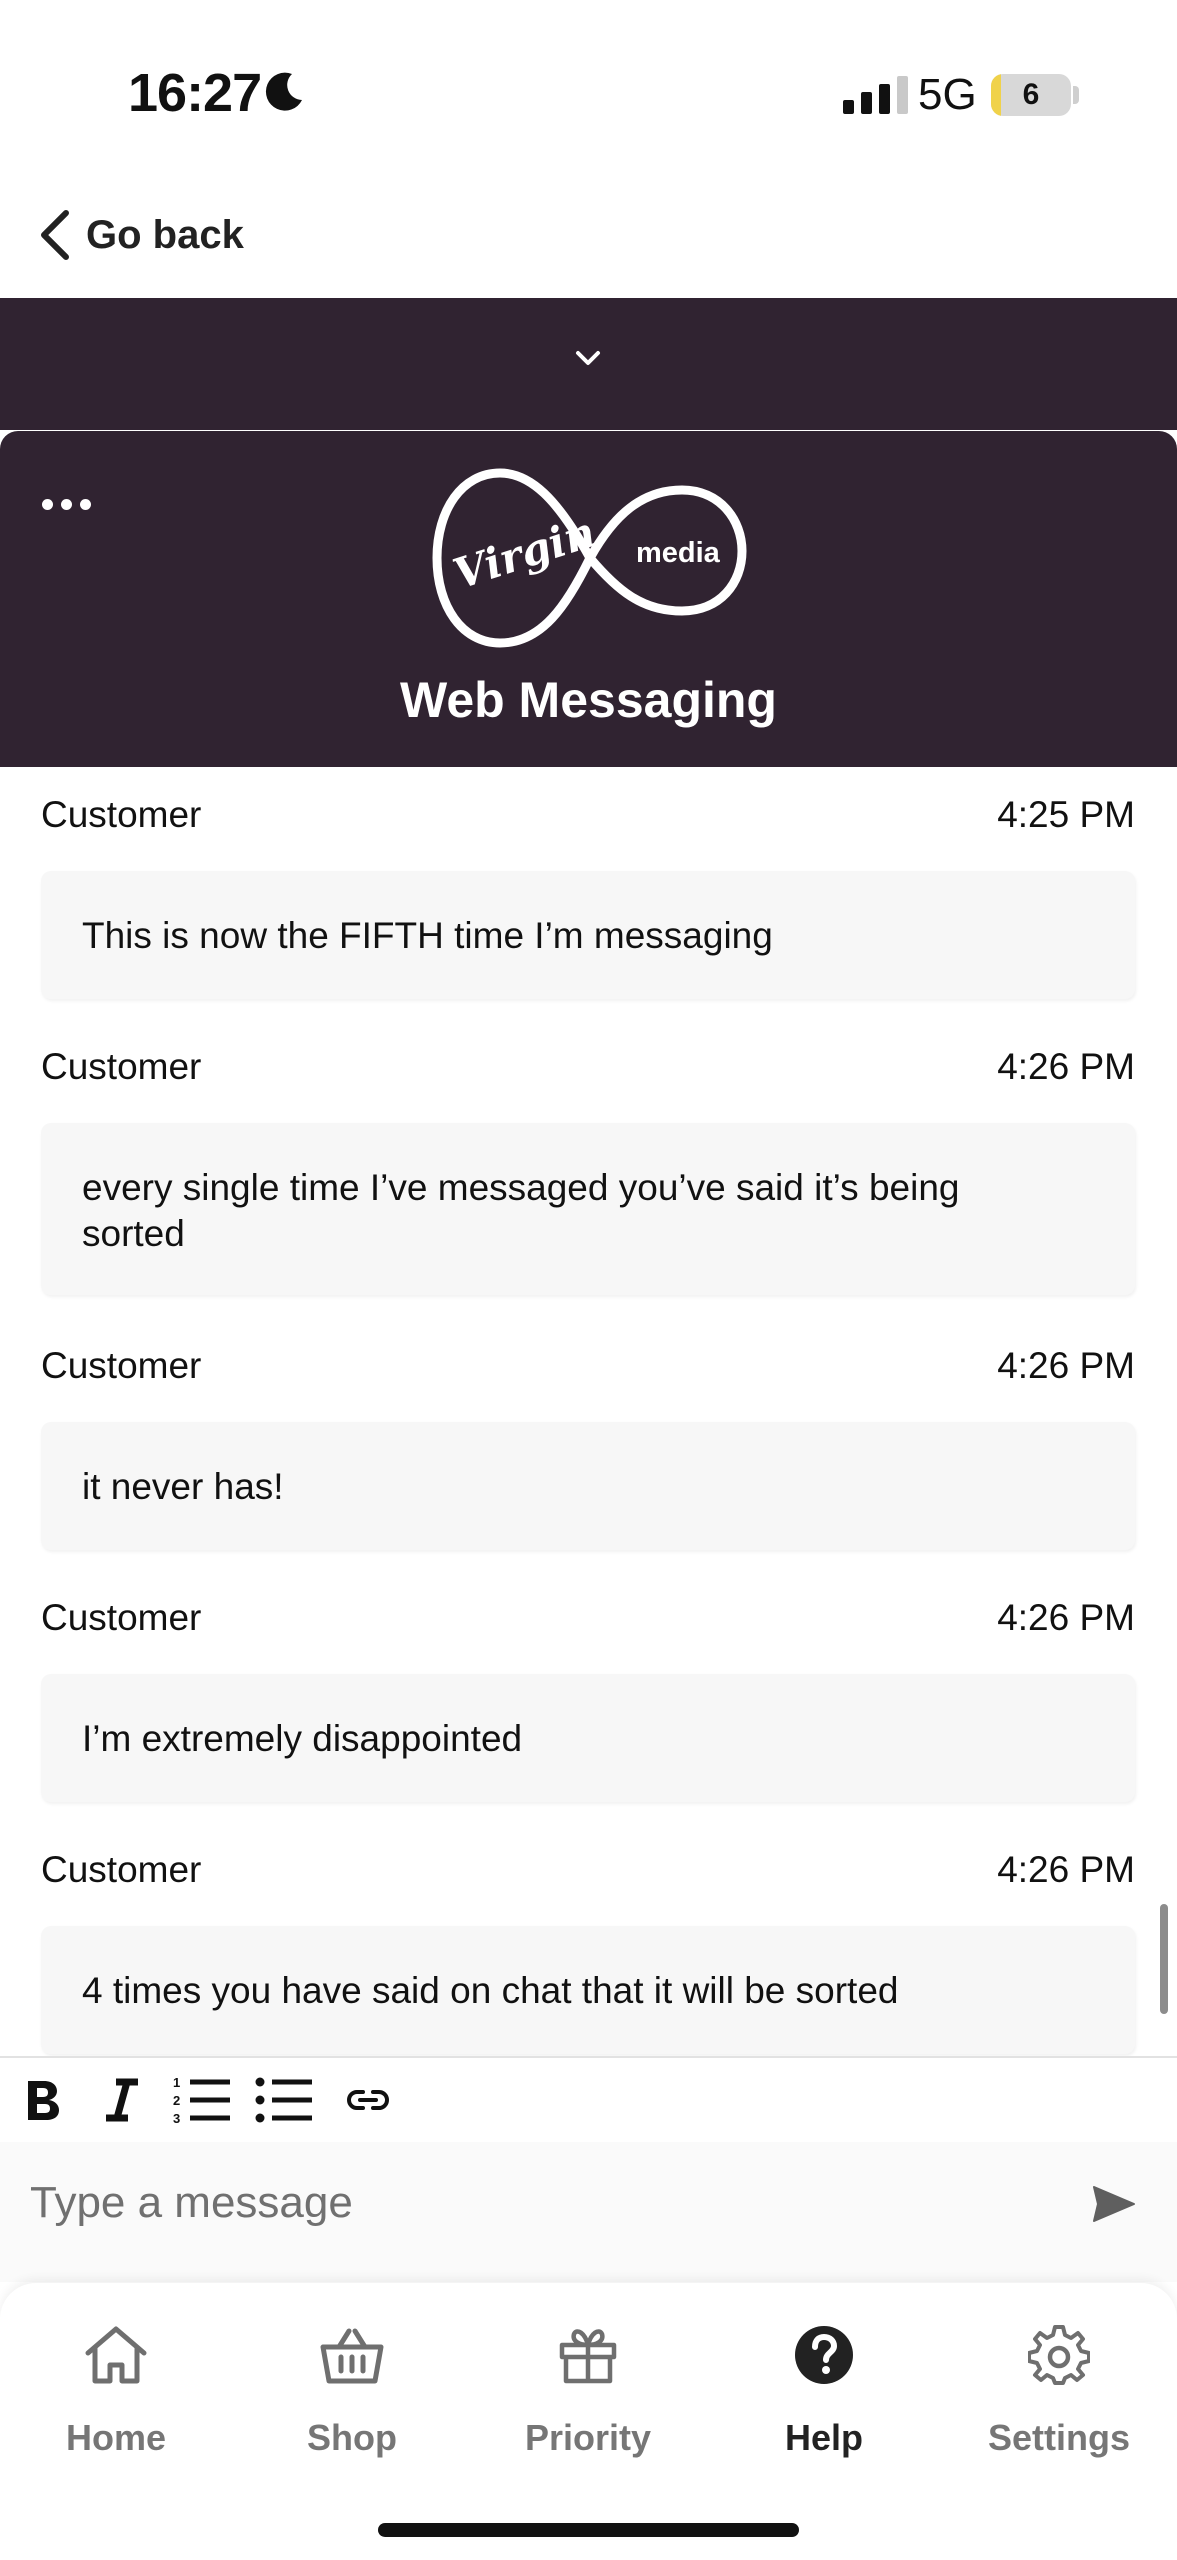 Image resolution: width=1177 pixels, height=2560 pixels. I want to click on numbered-list-button: 1 2 3, so click(202, 2100).